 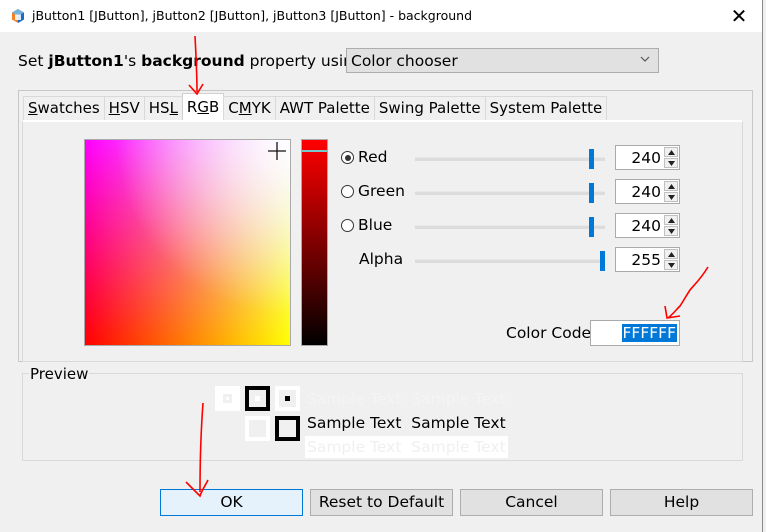 What do you see at coordinates (373, 157) in the screenshot?
I see `red-label: Red` at bounding box center [373, 157].